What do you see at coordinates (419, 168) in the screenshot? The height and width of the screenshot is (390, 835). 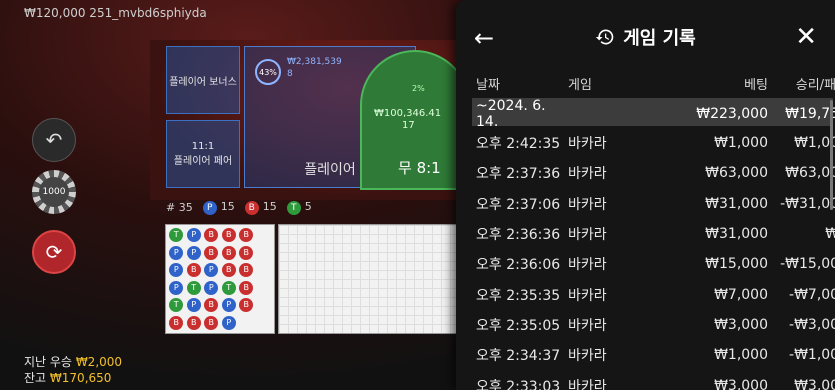 I see `tie-label: 무 8:1` at bounding box center [419, 168].